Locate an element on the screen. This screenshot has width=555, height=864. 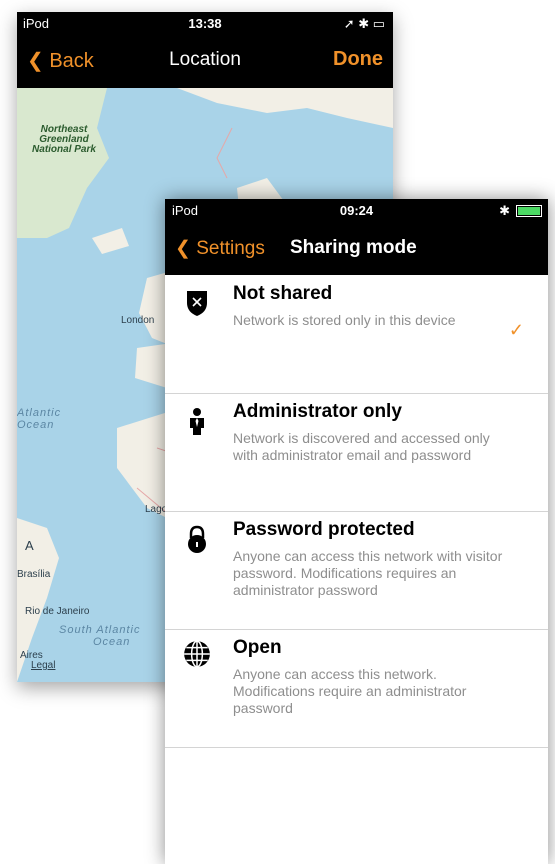
status-bar: iPod 13:38 ➚ ✱ ▭ is located at coordinates (205, 23).